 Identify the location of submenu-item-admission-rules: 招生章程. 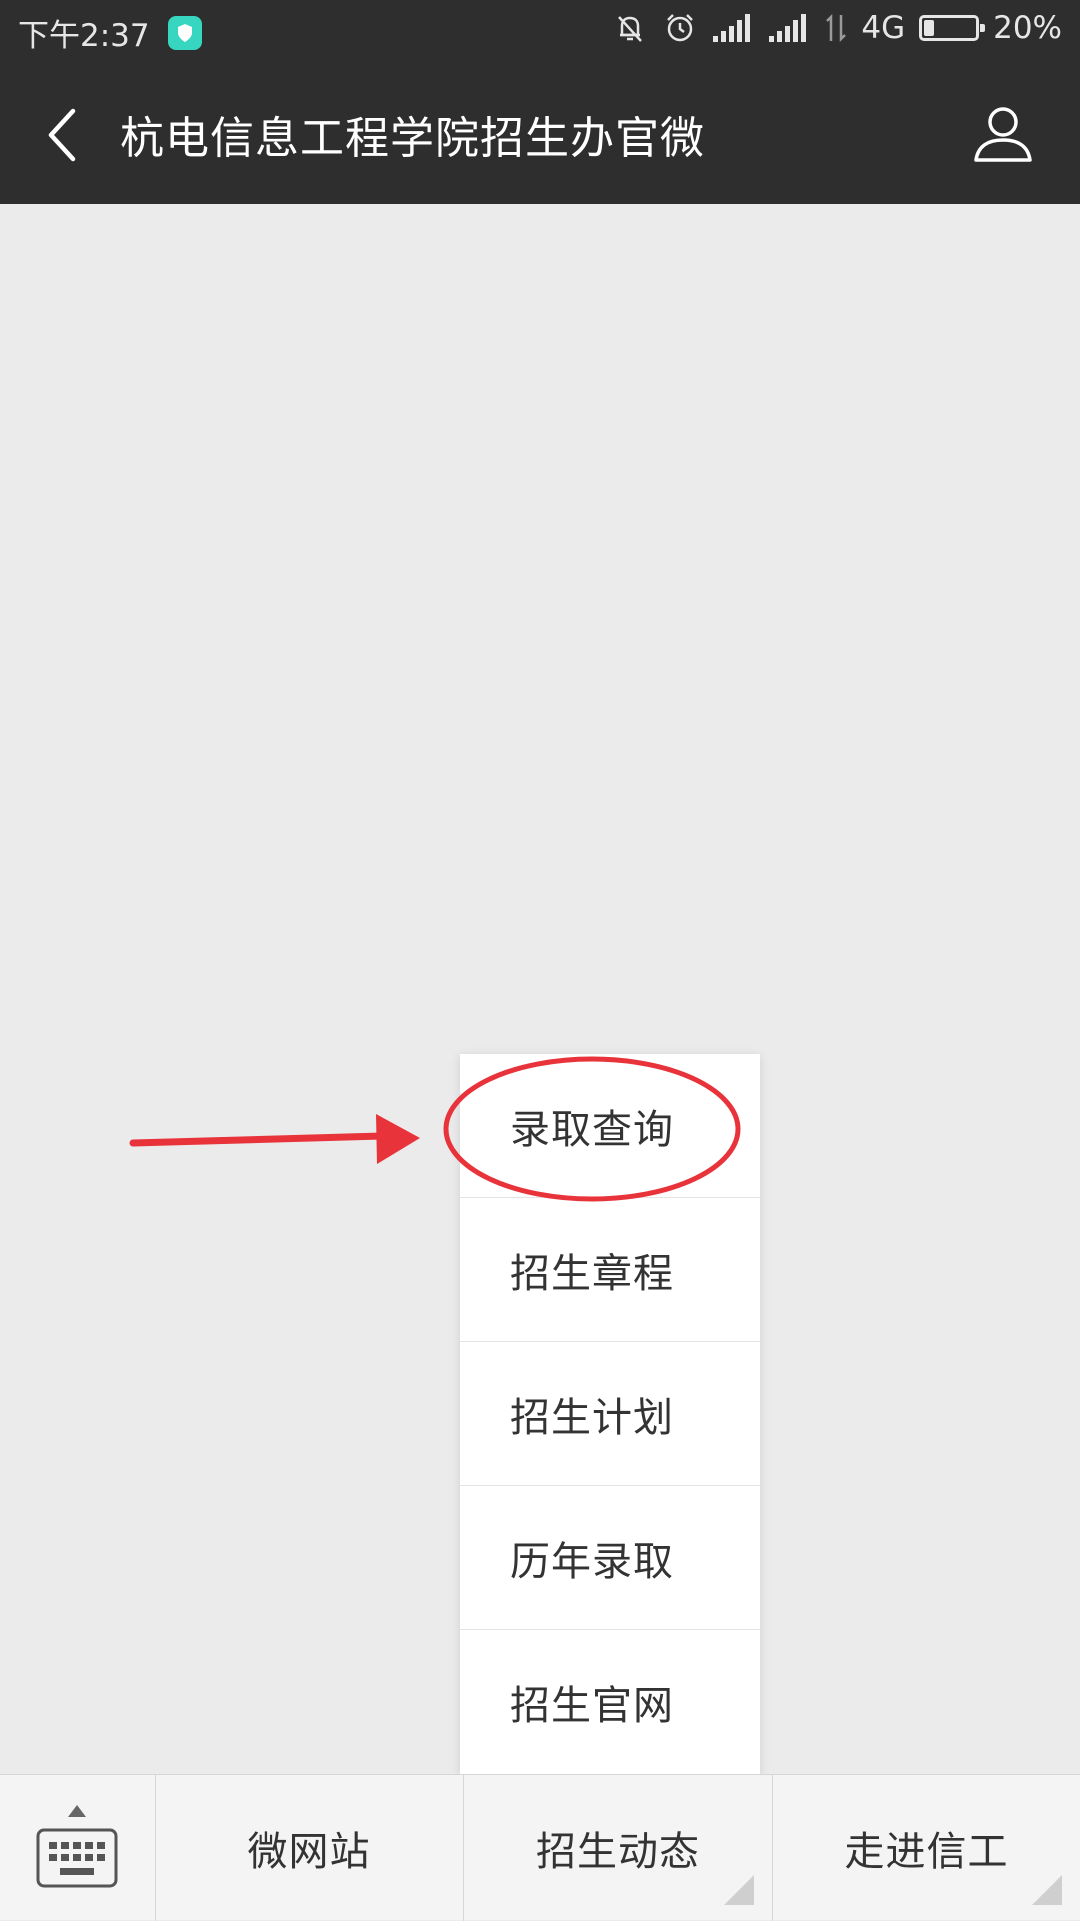
(610, 1270).